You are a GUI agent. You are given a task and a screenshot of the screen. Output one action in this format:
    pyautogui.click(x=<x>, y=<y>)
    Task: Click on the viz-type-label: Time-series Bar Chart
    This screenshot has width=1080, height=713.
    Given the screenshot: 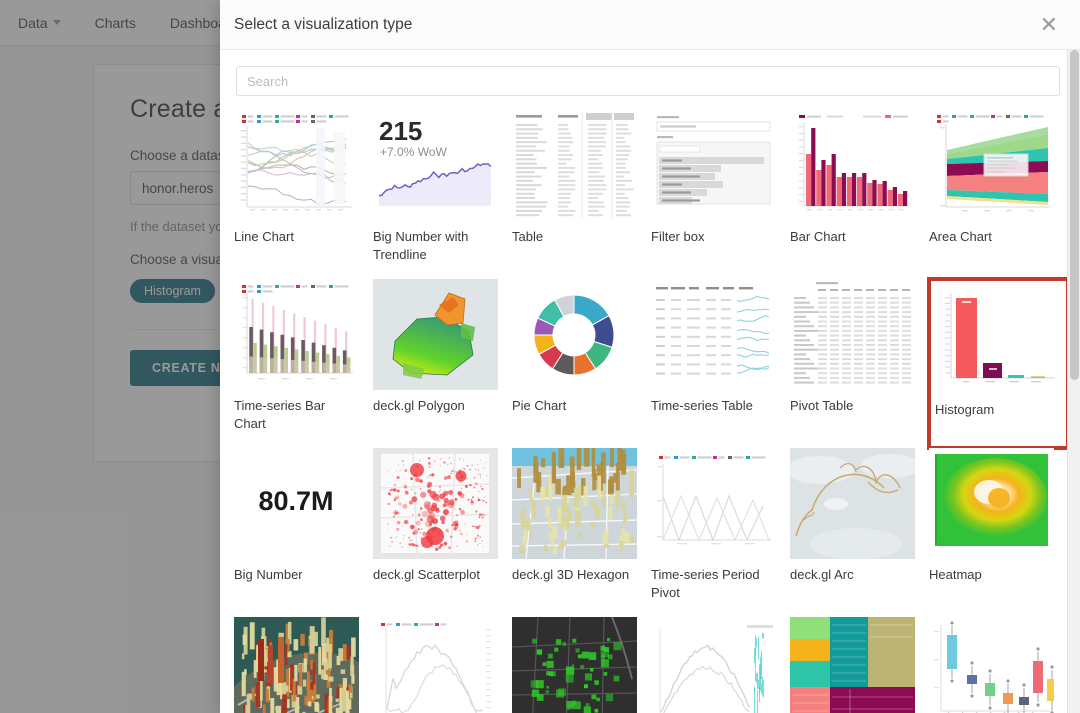 What is the action you would take?
    pyautogui.click(x=280, y=414)
    